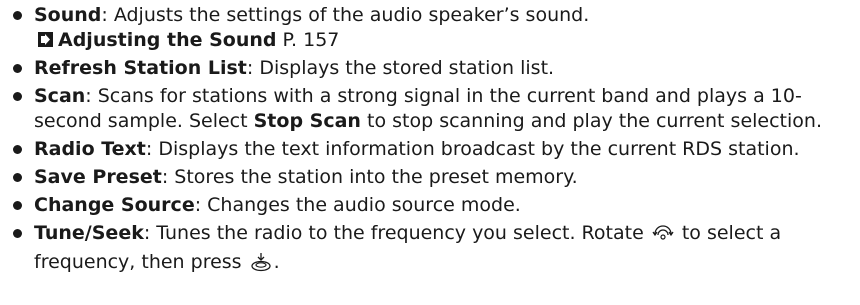  Describe the element at coordinates (311, 40) in the screenshot. I see `reference-page: P. 157` at that location.